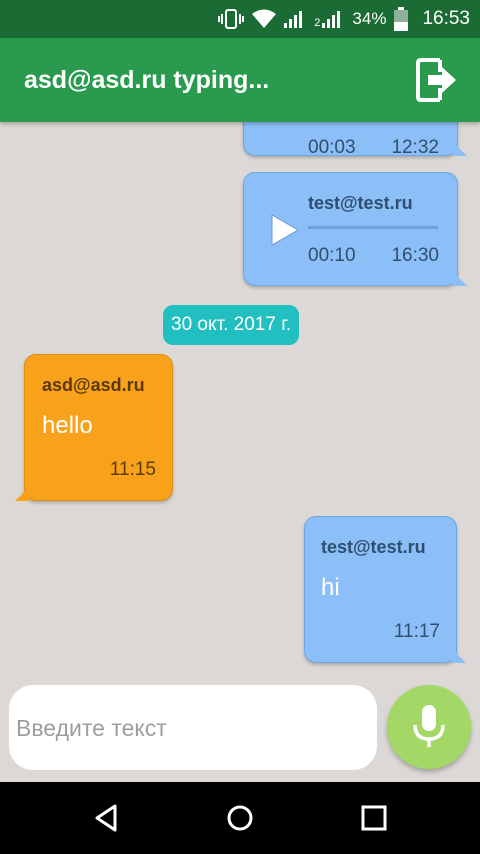 The width and height of the screenshot is (480, 854). What do you see at coordinates (330, 587) in the screenshot?
I see `message-text: hi` at bounding box center [330, 587].